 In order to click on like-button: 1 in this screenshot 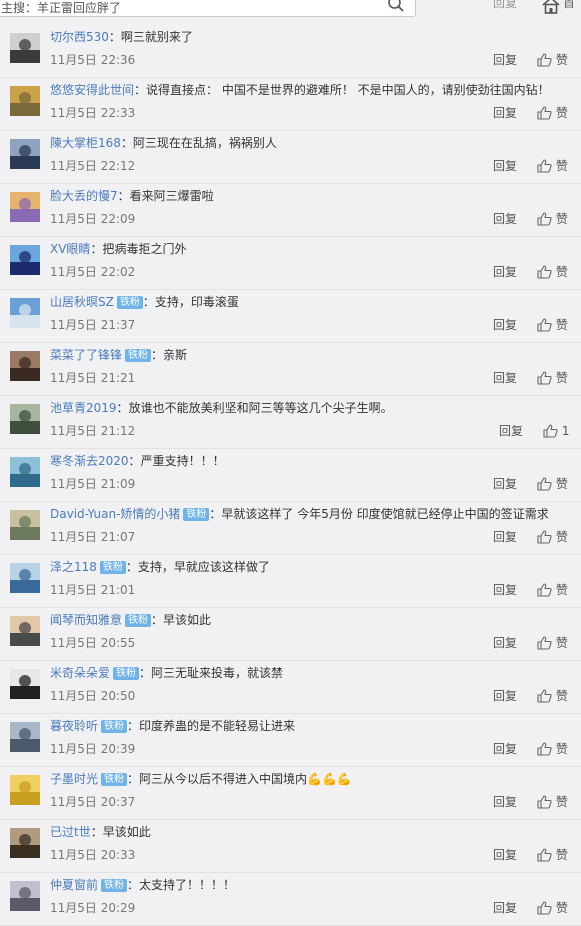, I will do `click(556, 431)`.